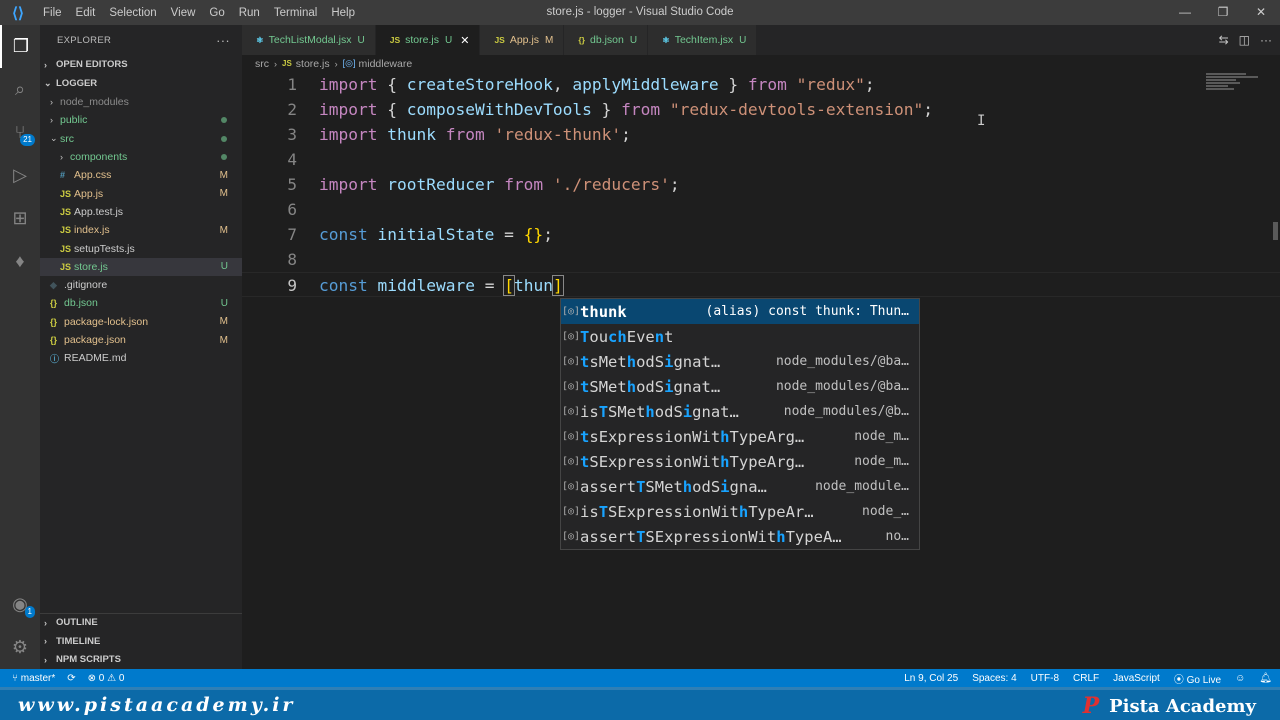 The image size is (1280, 720). I want to click on encoding: UTF-8, so click(1045, 678).